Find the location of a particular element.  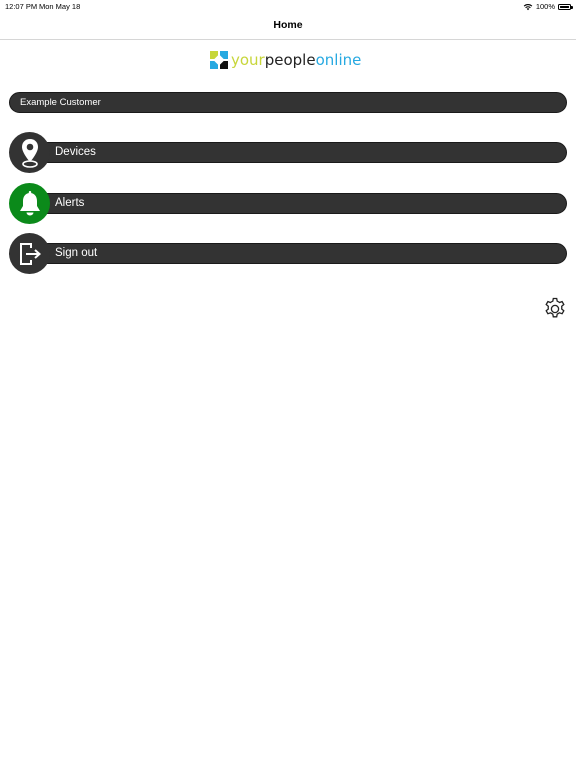

logo-text: yourpeopleonline is located at coordinates (296, 60).